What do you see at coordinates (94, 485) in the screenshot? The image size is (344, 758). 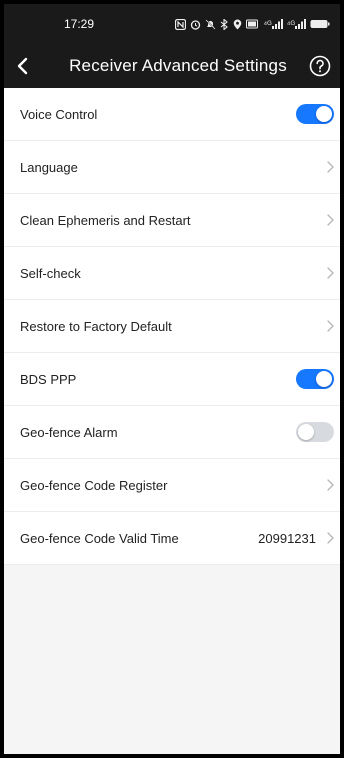 I see `setting-label: Geo-fence Code Register` at bounding box center [94, 485].